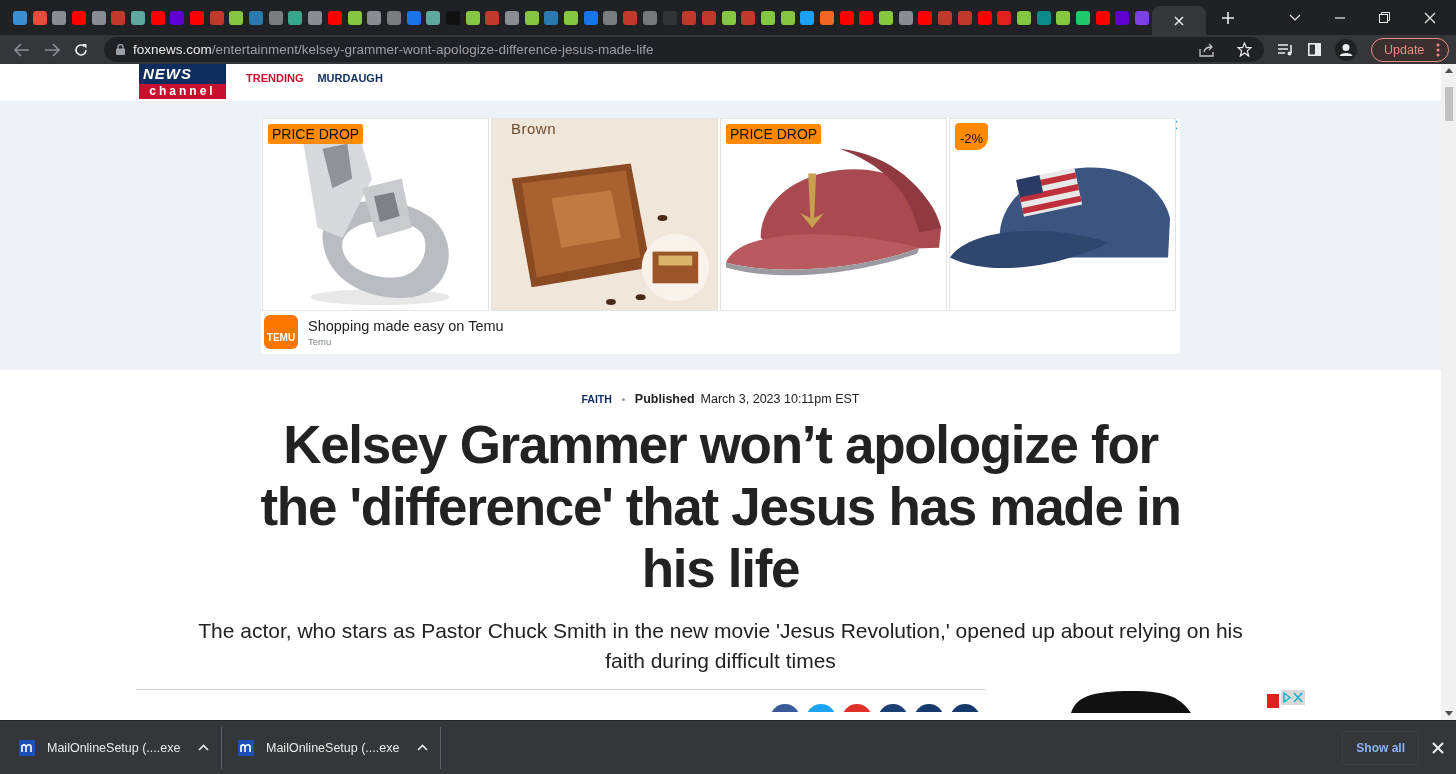  Describe the element at coordinates (52, 49) in the screenshot. I see `forward-icon` at that location.